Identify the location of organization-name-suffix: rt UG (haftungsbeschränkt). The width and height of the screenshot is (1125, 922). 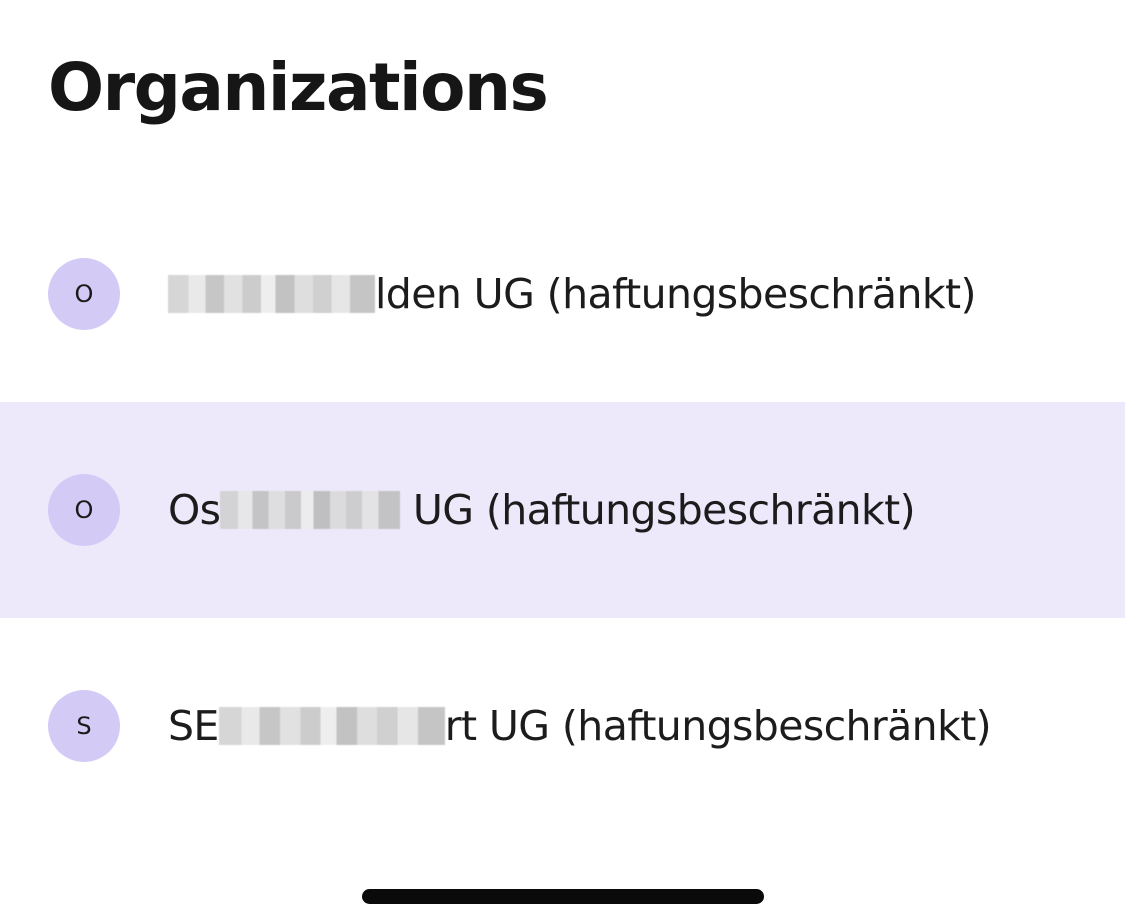
(718, 726).